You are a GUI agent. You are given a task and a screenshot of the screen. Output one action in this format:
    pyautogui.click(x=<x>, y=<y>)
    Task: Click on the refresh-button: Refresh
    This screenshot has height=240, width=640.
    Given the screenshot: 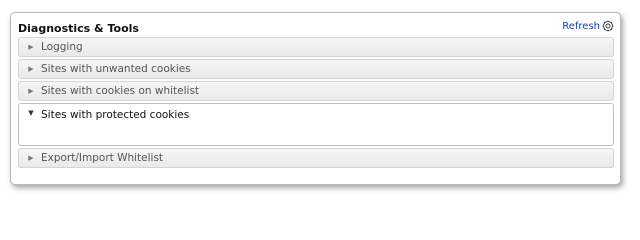 What is the action you would take?
    pyautogui.click(x=588, y=26)
    